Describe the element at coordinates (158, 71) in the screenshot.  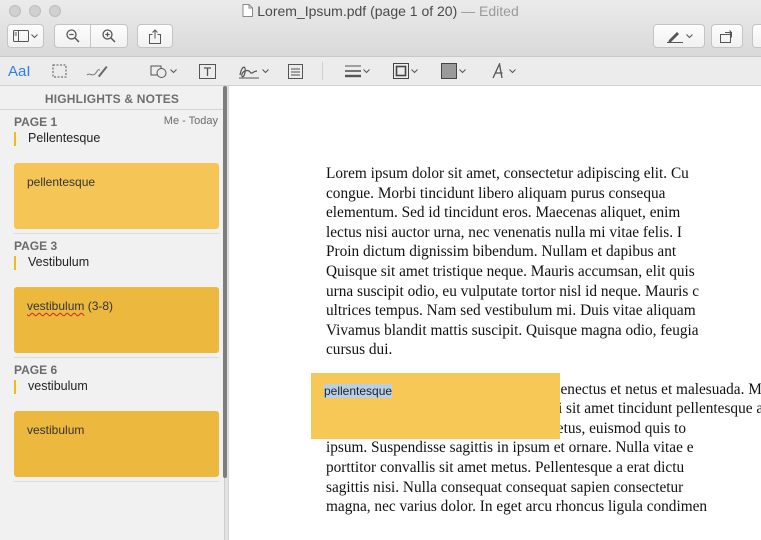
I see `shapes-icon` at that location.